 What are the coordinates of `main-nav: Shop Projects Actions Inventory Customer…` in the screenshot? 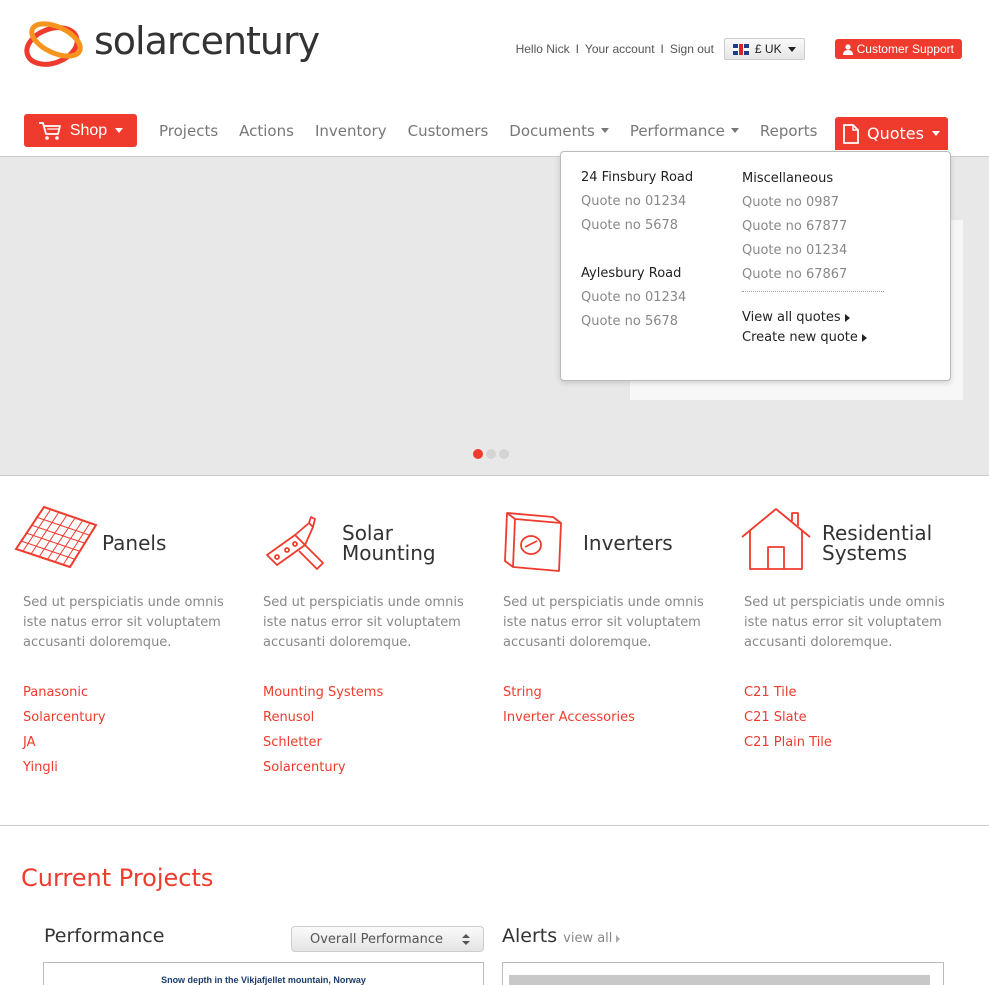 It's located at (506, 132).